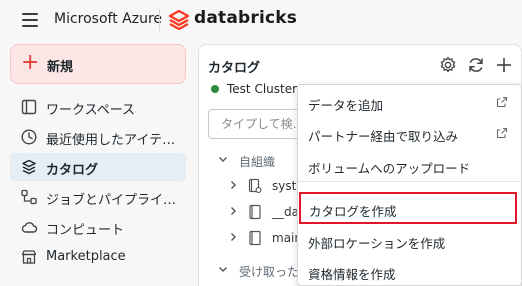 Image resolution: width=522 pixels, height=286 pixels. What do you see at coordinates (30, 62) in the screenshot?
I see `plus-icon: +` at bounding box center [30, 62].